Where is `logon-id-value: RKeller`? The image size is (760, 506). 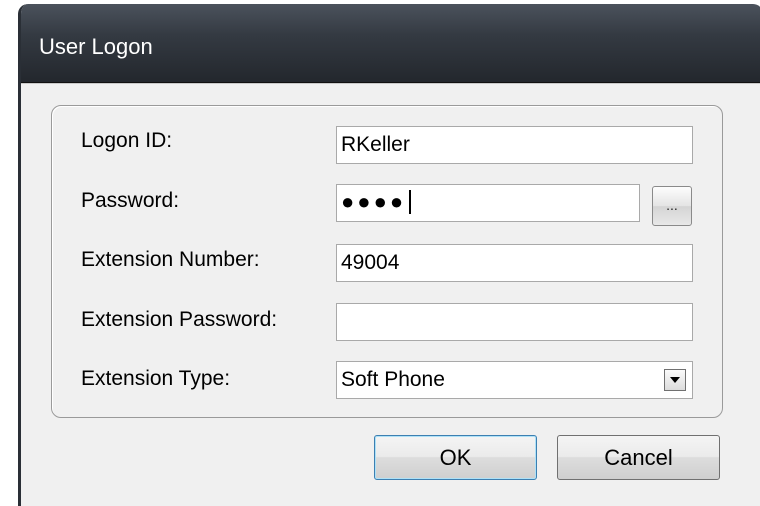
logon-id-value: RKeller is located at coordinates (375, 144).